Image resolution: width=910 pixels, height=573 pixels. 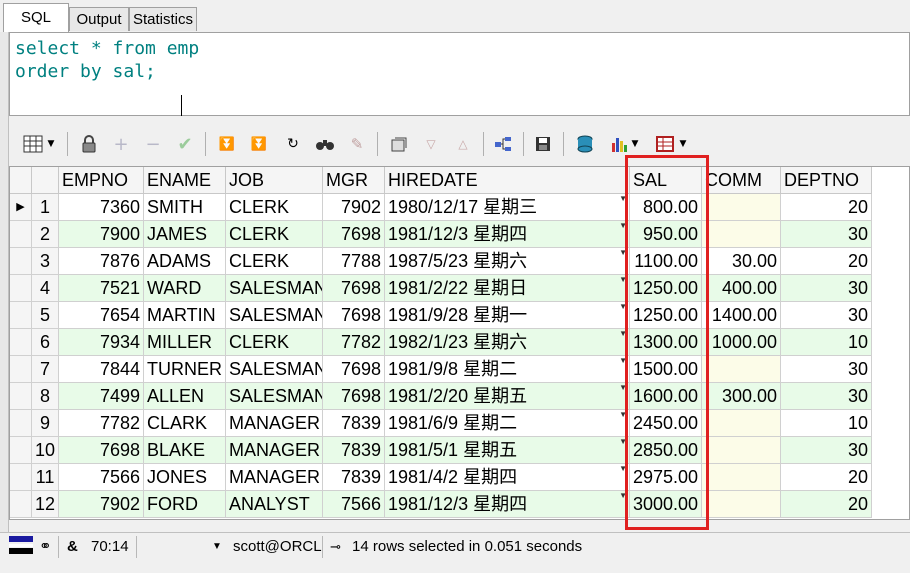 What do you see at coordinates (585, 144) in the screenshot?
I see `database-icon` at bounding box center [585, 144].